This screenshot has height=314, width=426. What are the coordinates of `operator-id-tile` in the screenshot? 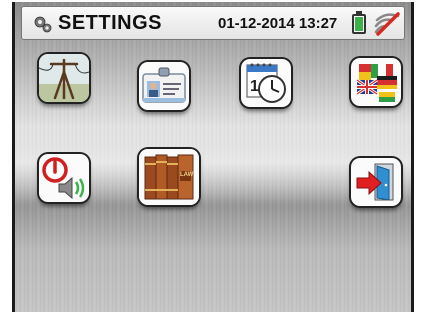 It's located at (164, 86).